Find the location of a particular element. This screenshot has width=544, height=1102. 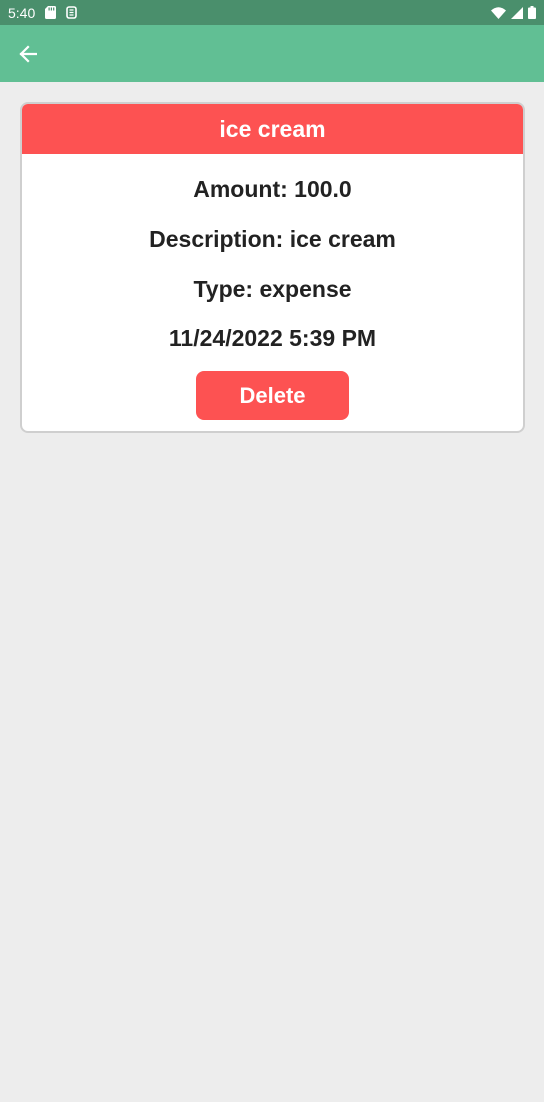

battery-icon is located at coordinates (532, 12).